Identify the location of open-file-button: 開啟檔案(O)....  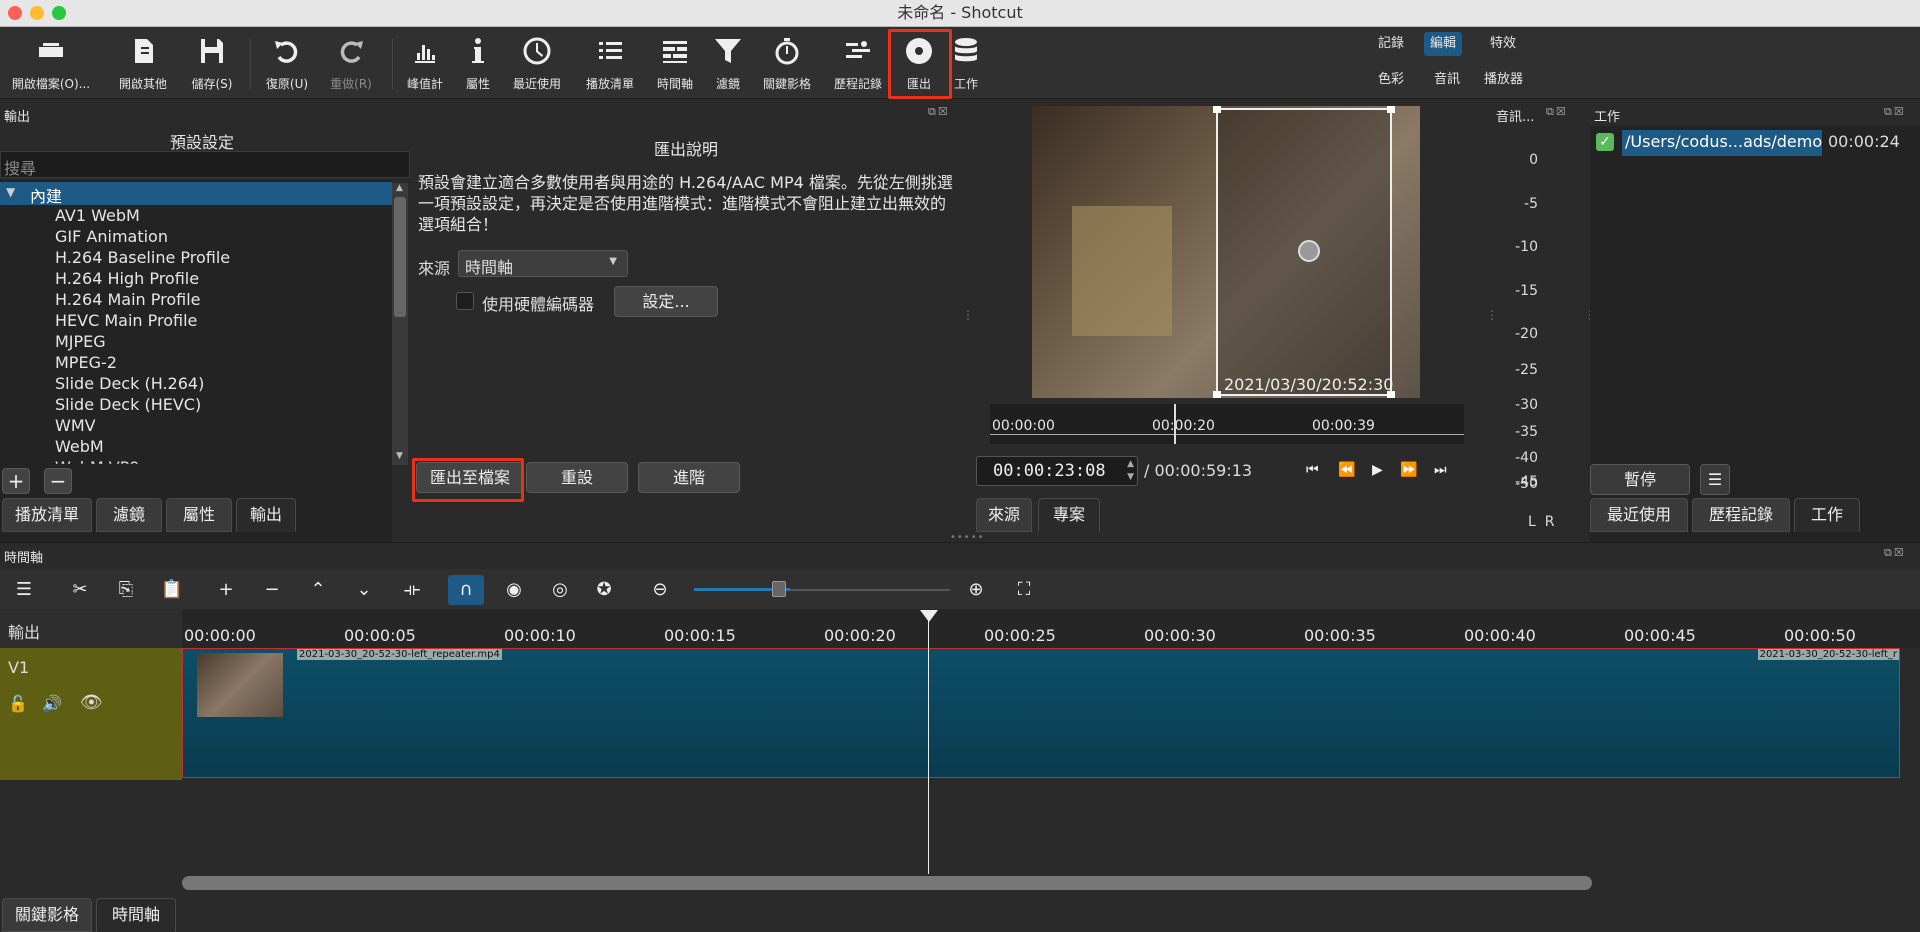
(51, 63).